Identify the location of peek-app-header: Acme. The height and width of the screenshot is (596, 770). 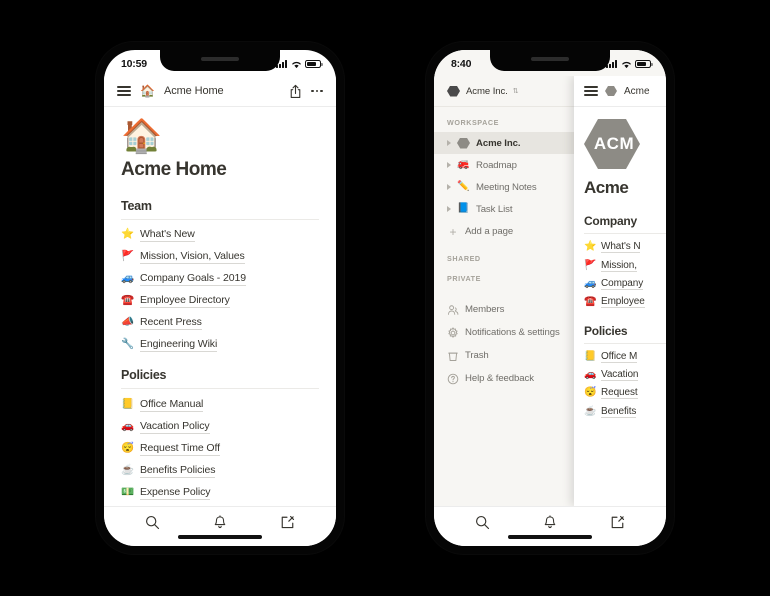
(620, 91).